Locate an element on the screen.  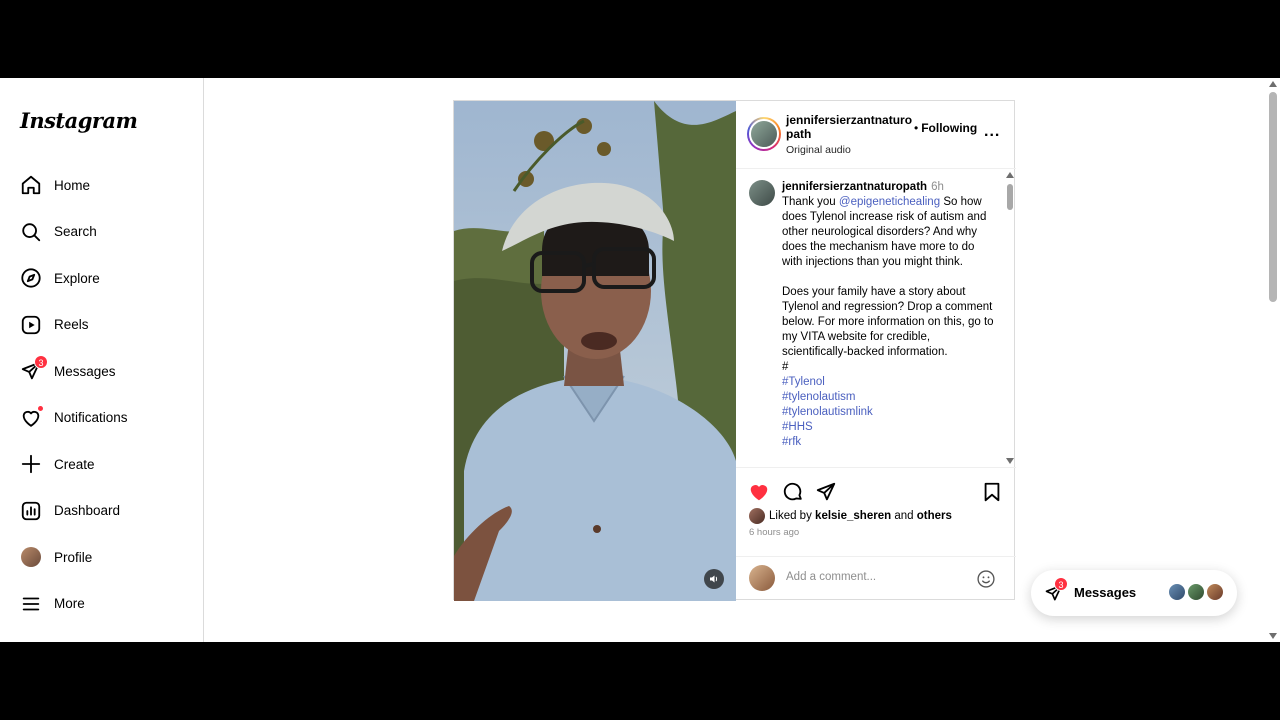
caption-scroll-thumb is located at coordinates (1010, 197).